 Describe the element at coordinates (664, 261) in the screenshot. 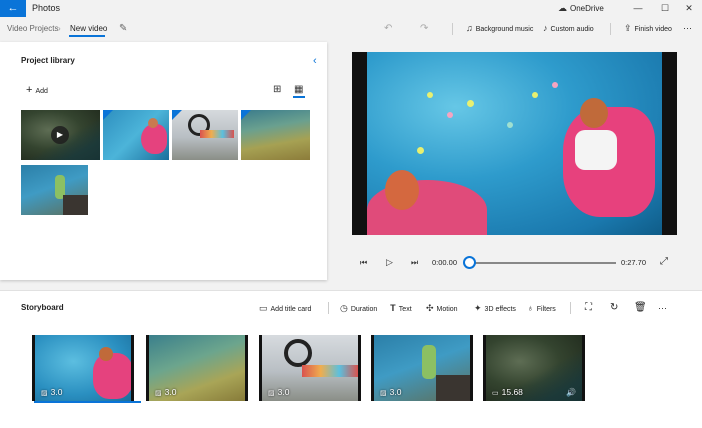

I see `fullscreen-expand-icon: ⤢` at that location.